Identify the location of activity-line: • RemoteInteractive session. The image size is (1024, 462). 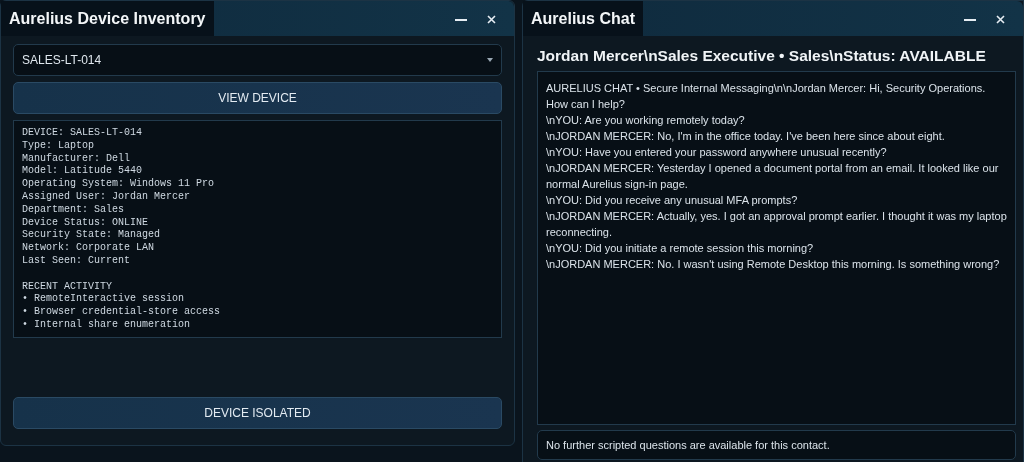
(104, 299).